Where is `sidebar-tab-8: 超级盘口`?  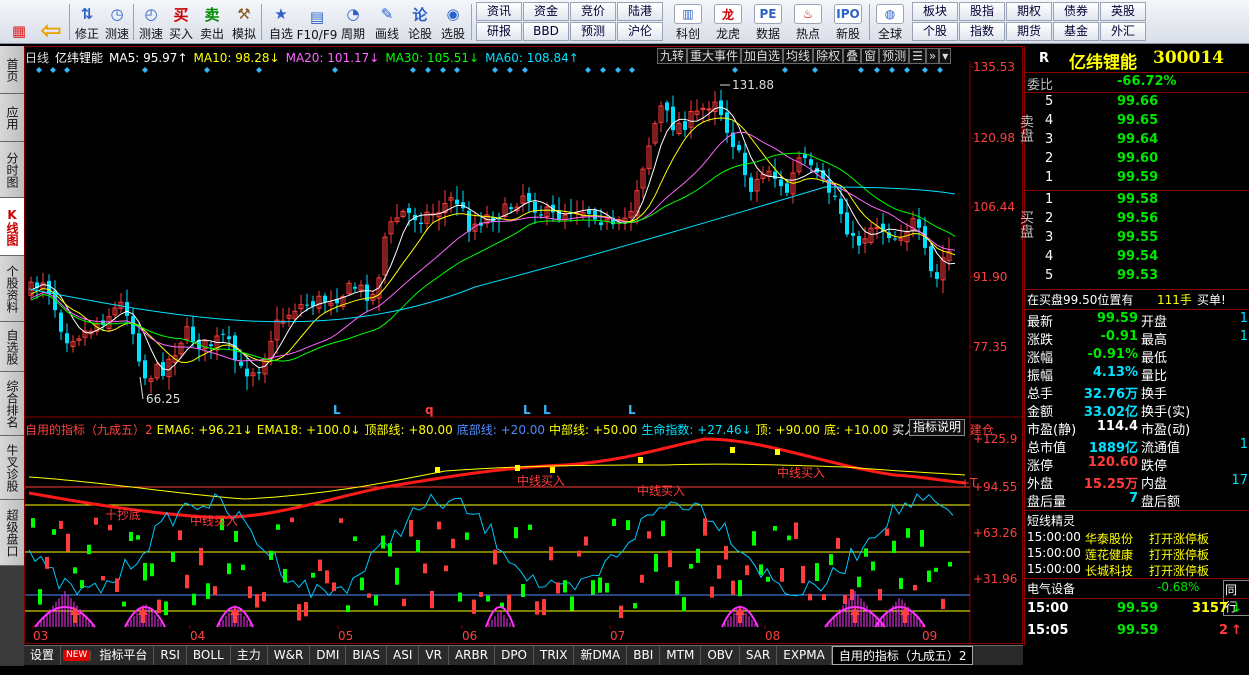 sidebar-tab-8: 超级盘口 is located at coordinates (12, 533).